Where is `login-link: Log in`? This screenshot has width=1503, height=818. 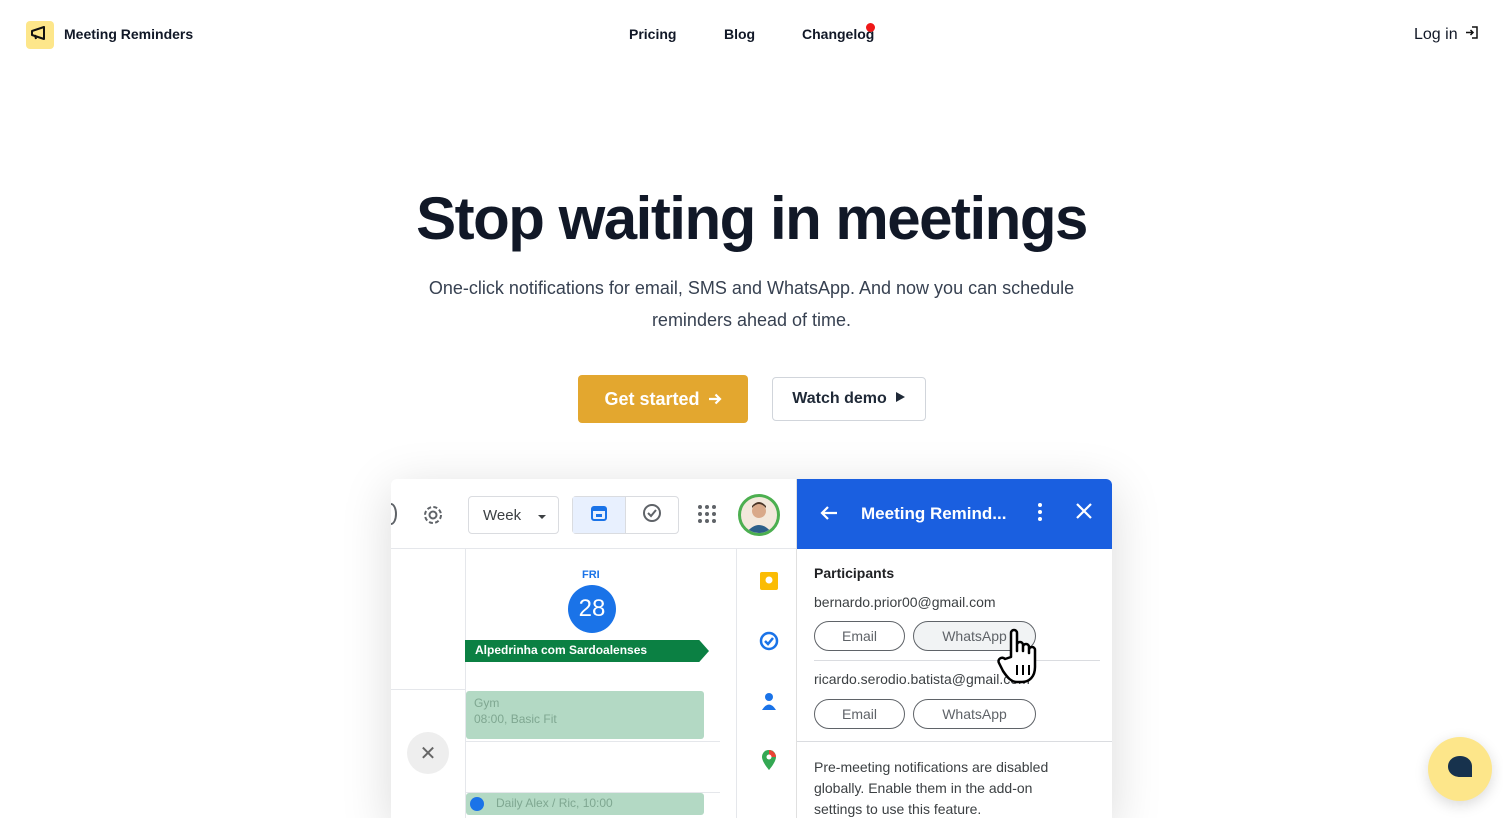 login-link: Log in is located at coordinates (1446, 35).